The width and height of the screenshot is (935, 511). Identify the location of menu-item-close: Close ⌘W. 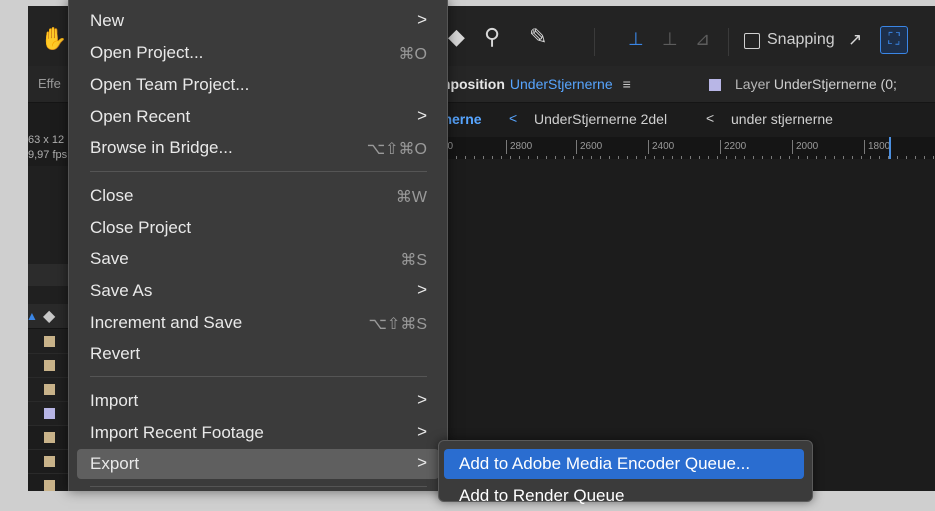
(258, 196).